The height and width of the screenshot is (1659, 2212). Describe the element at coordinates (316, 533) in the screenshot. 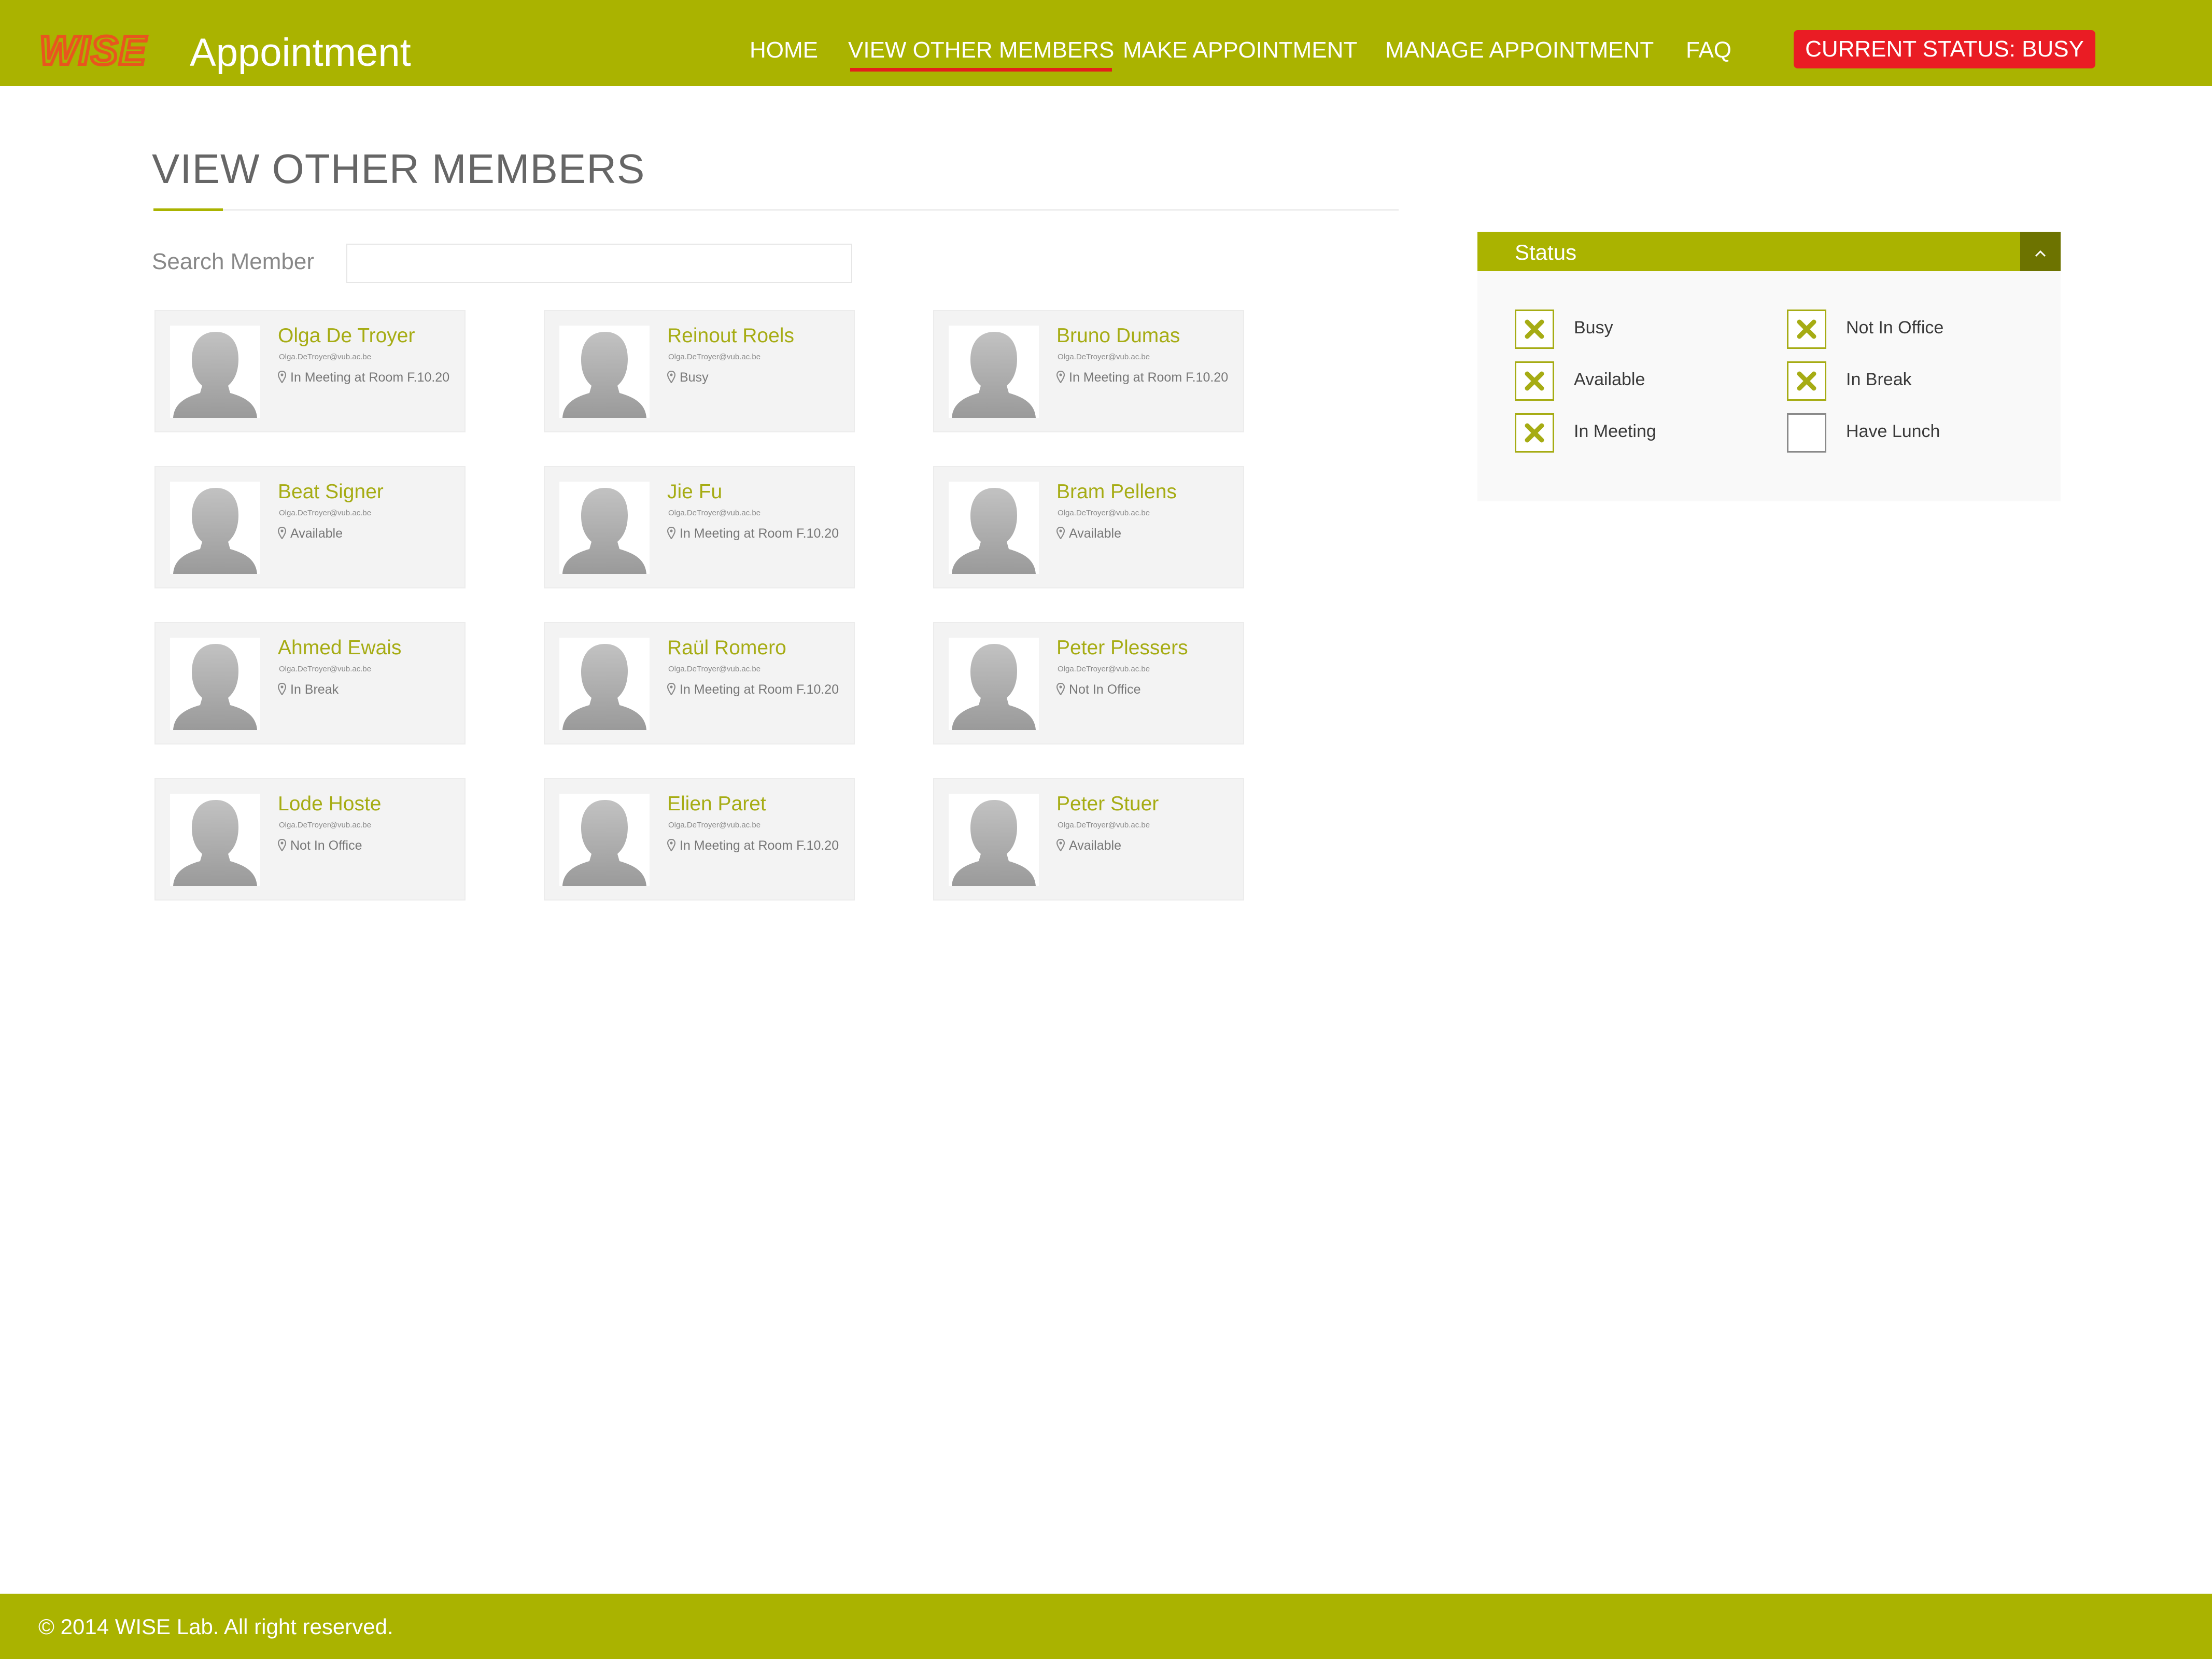

I see `member-status-text: Available` at that location.